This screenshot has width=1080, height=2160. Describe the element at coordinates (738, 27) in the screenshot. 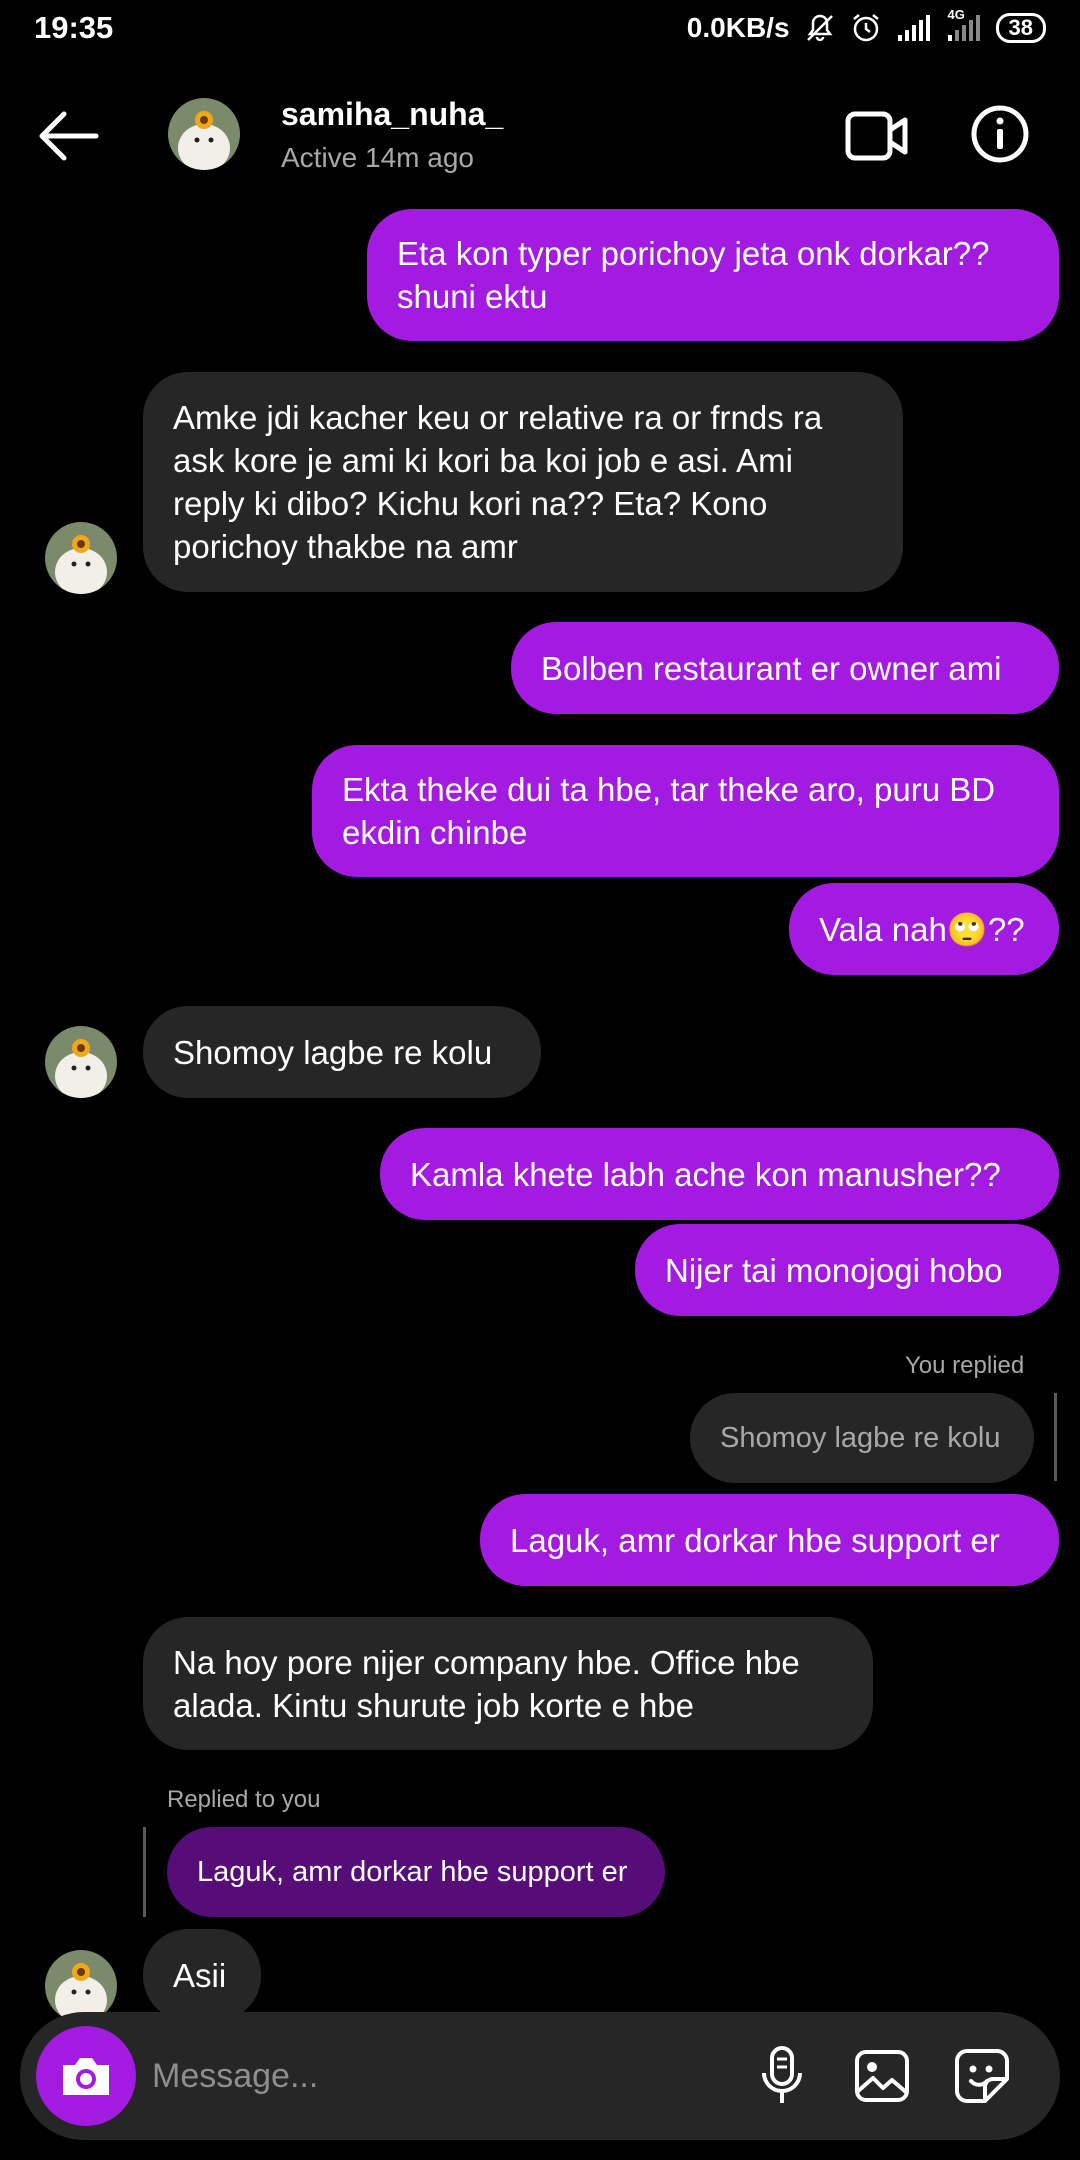

I see `network-speed: 0.0KB/s` at that location.